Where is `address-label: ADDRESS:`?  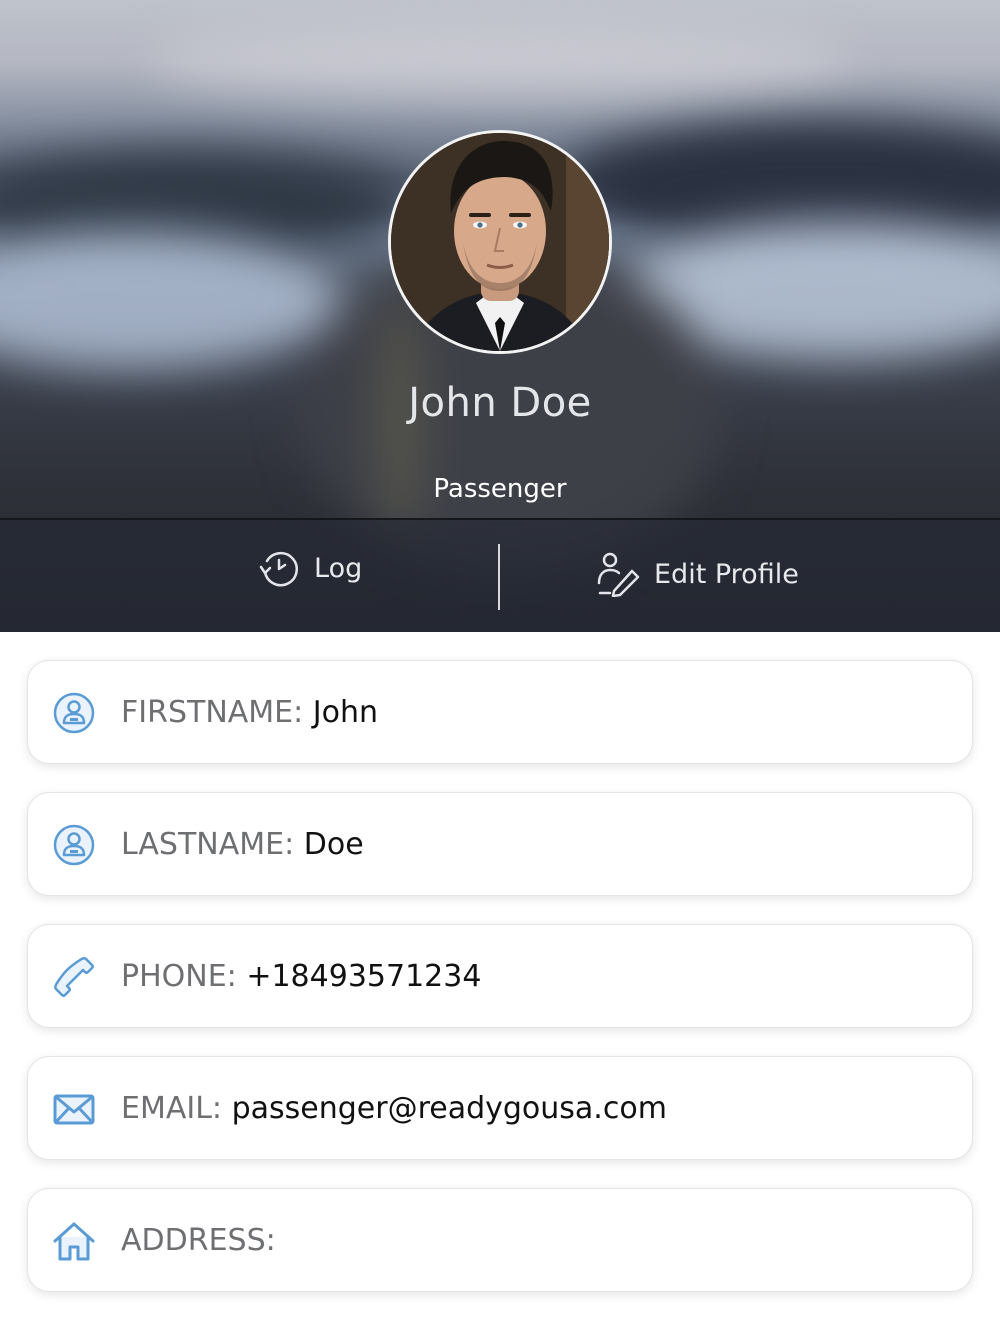 address-label: ADDRESS: is located at coordinates (198, 1240).